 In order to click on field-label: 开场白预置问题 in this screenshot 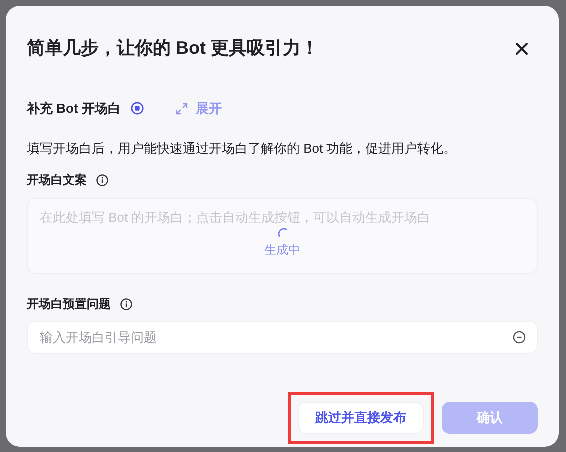, I will do `click(69, 304)`.